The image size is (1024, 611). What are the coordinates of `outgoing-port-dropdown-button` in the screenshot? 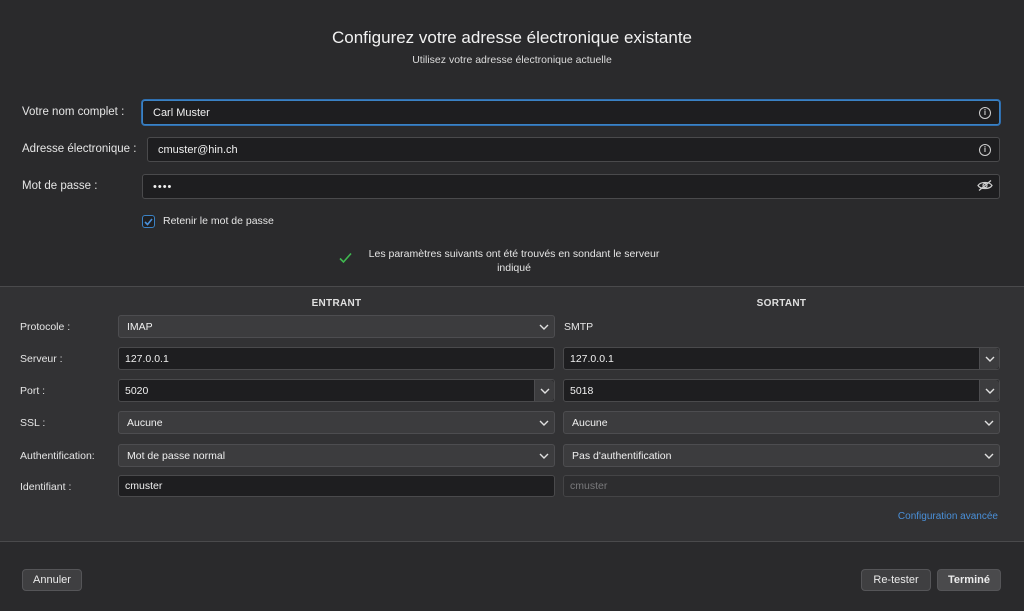 It's located at (989, 390).